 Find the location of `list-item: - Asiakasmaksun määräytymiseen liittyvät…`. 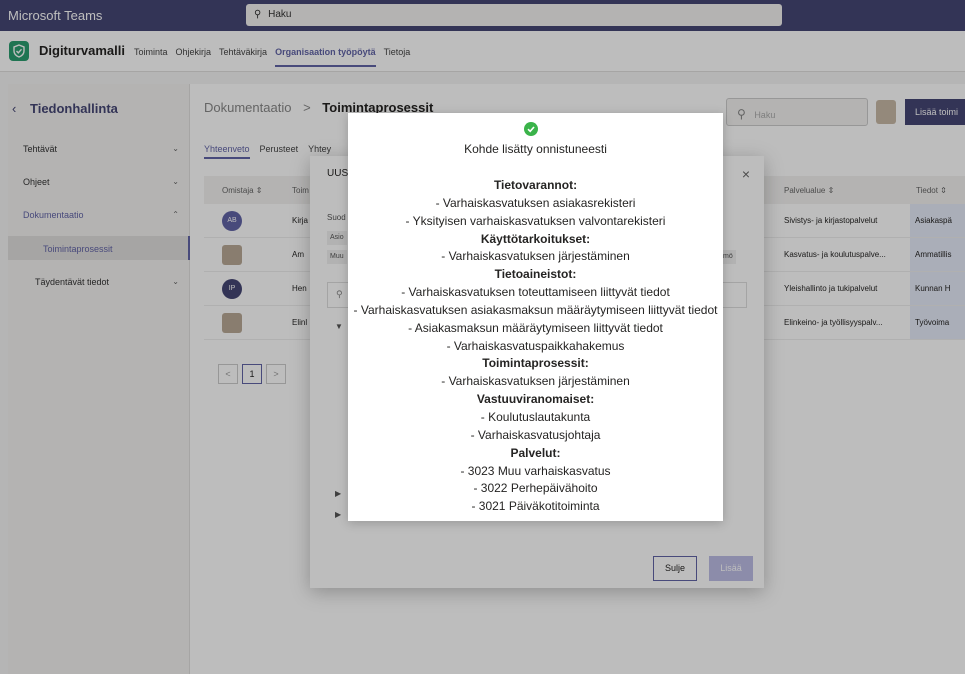

list-item: - Asiakasmaksun määräytymiseen liittyvät… is located at coordinates (535, 327).